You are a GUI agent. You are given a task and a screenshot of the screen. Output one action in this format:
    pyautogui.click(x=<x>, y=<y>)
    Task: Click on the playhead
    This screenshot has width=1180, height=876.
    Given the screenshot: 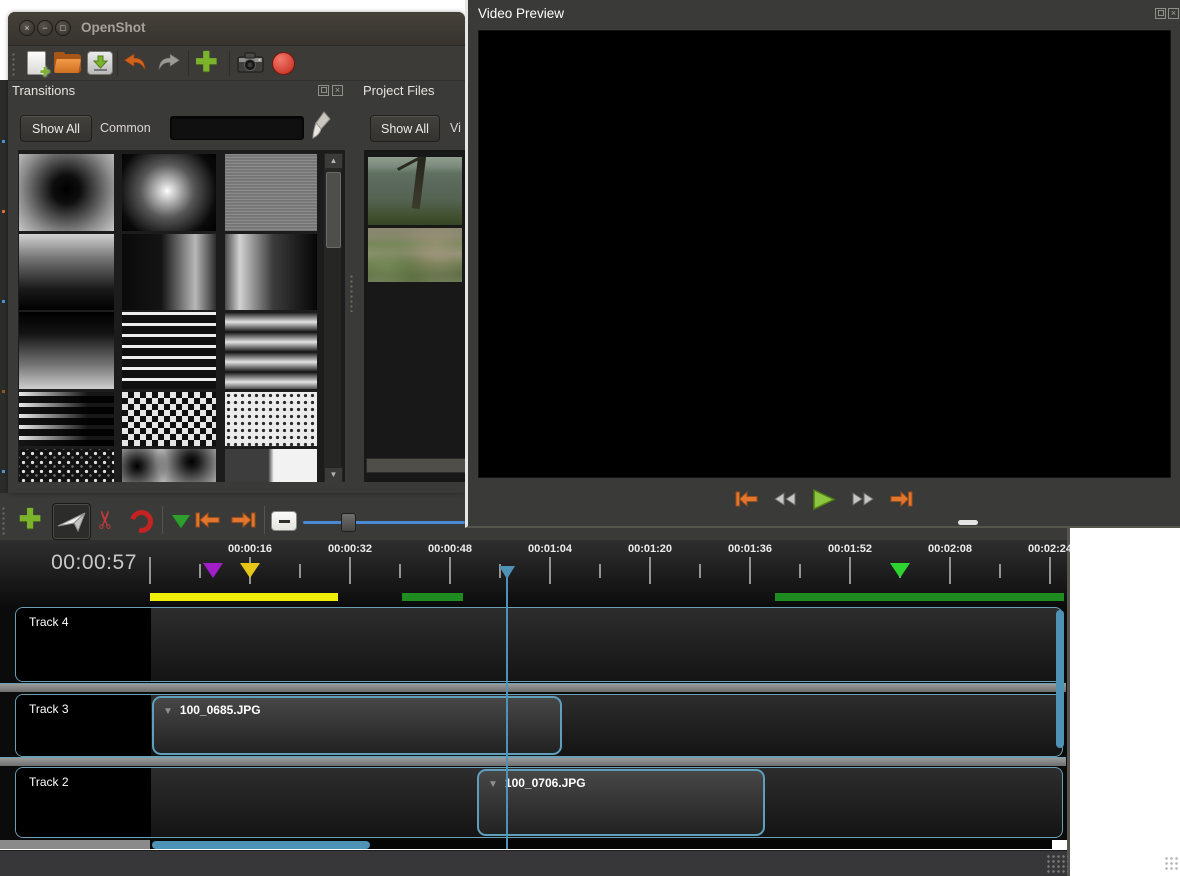 What is the action you would take?
    pyautogui.click(x=507, y=712)
    